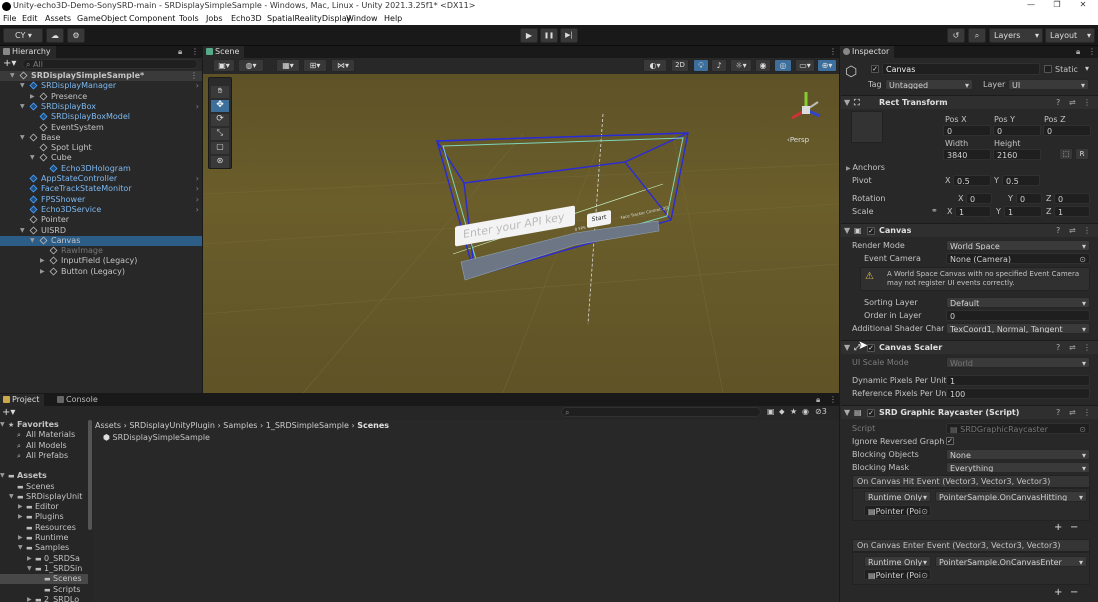 The width and height of the screenshot is (1098, 602). What do you see at coordinates (1016, 35) in the screenshot?
I see `layers-dropdown: Layers ▾` at bounding box center [1016, 35].